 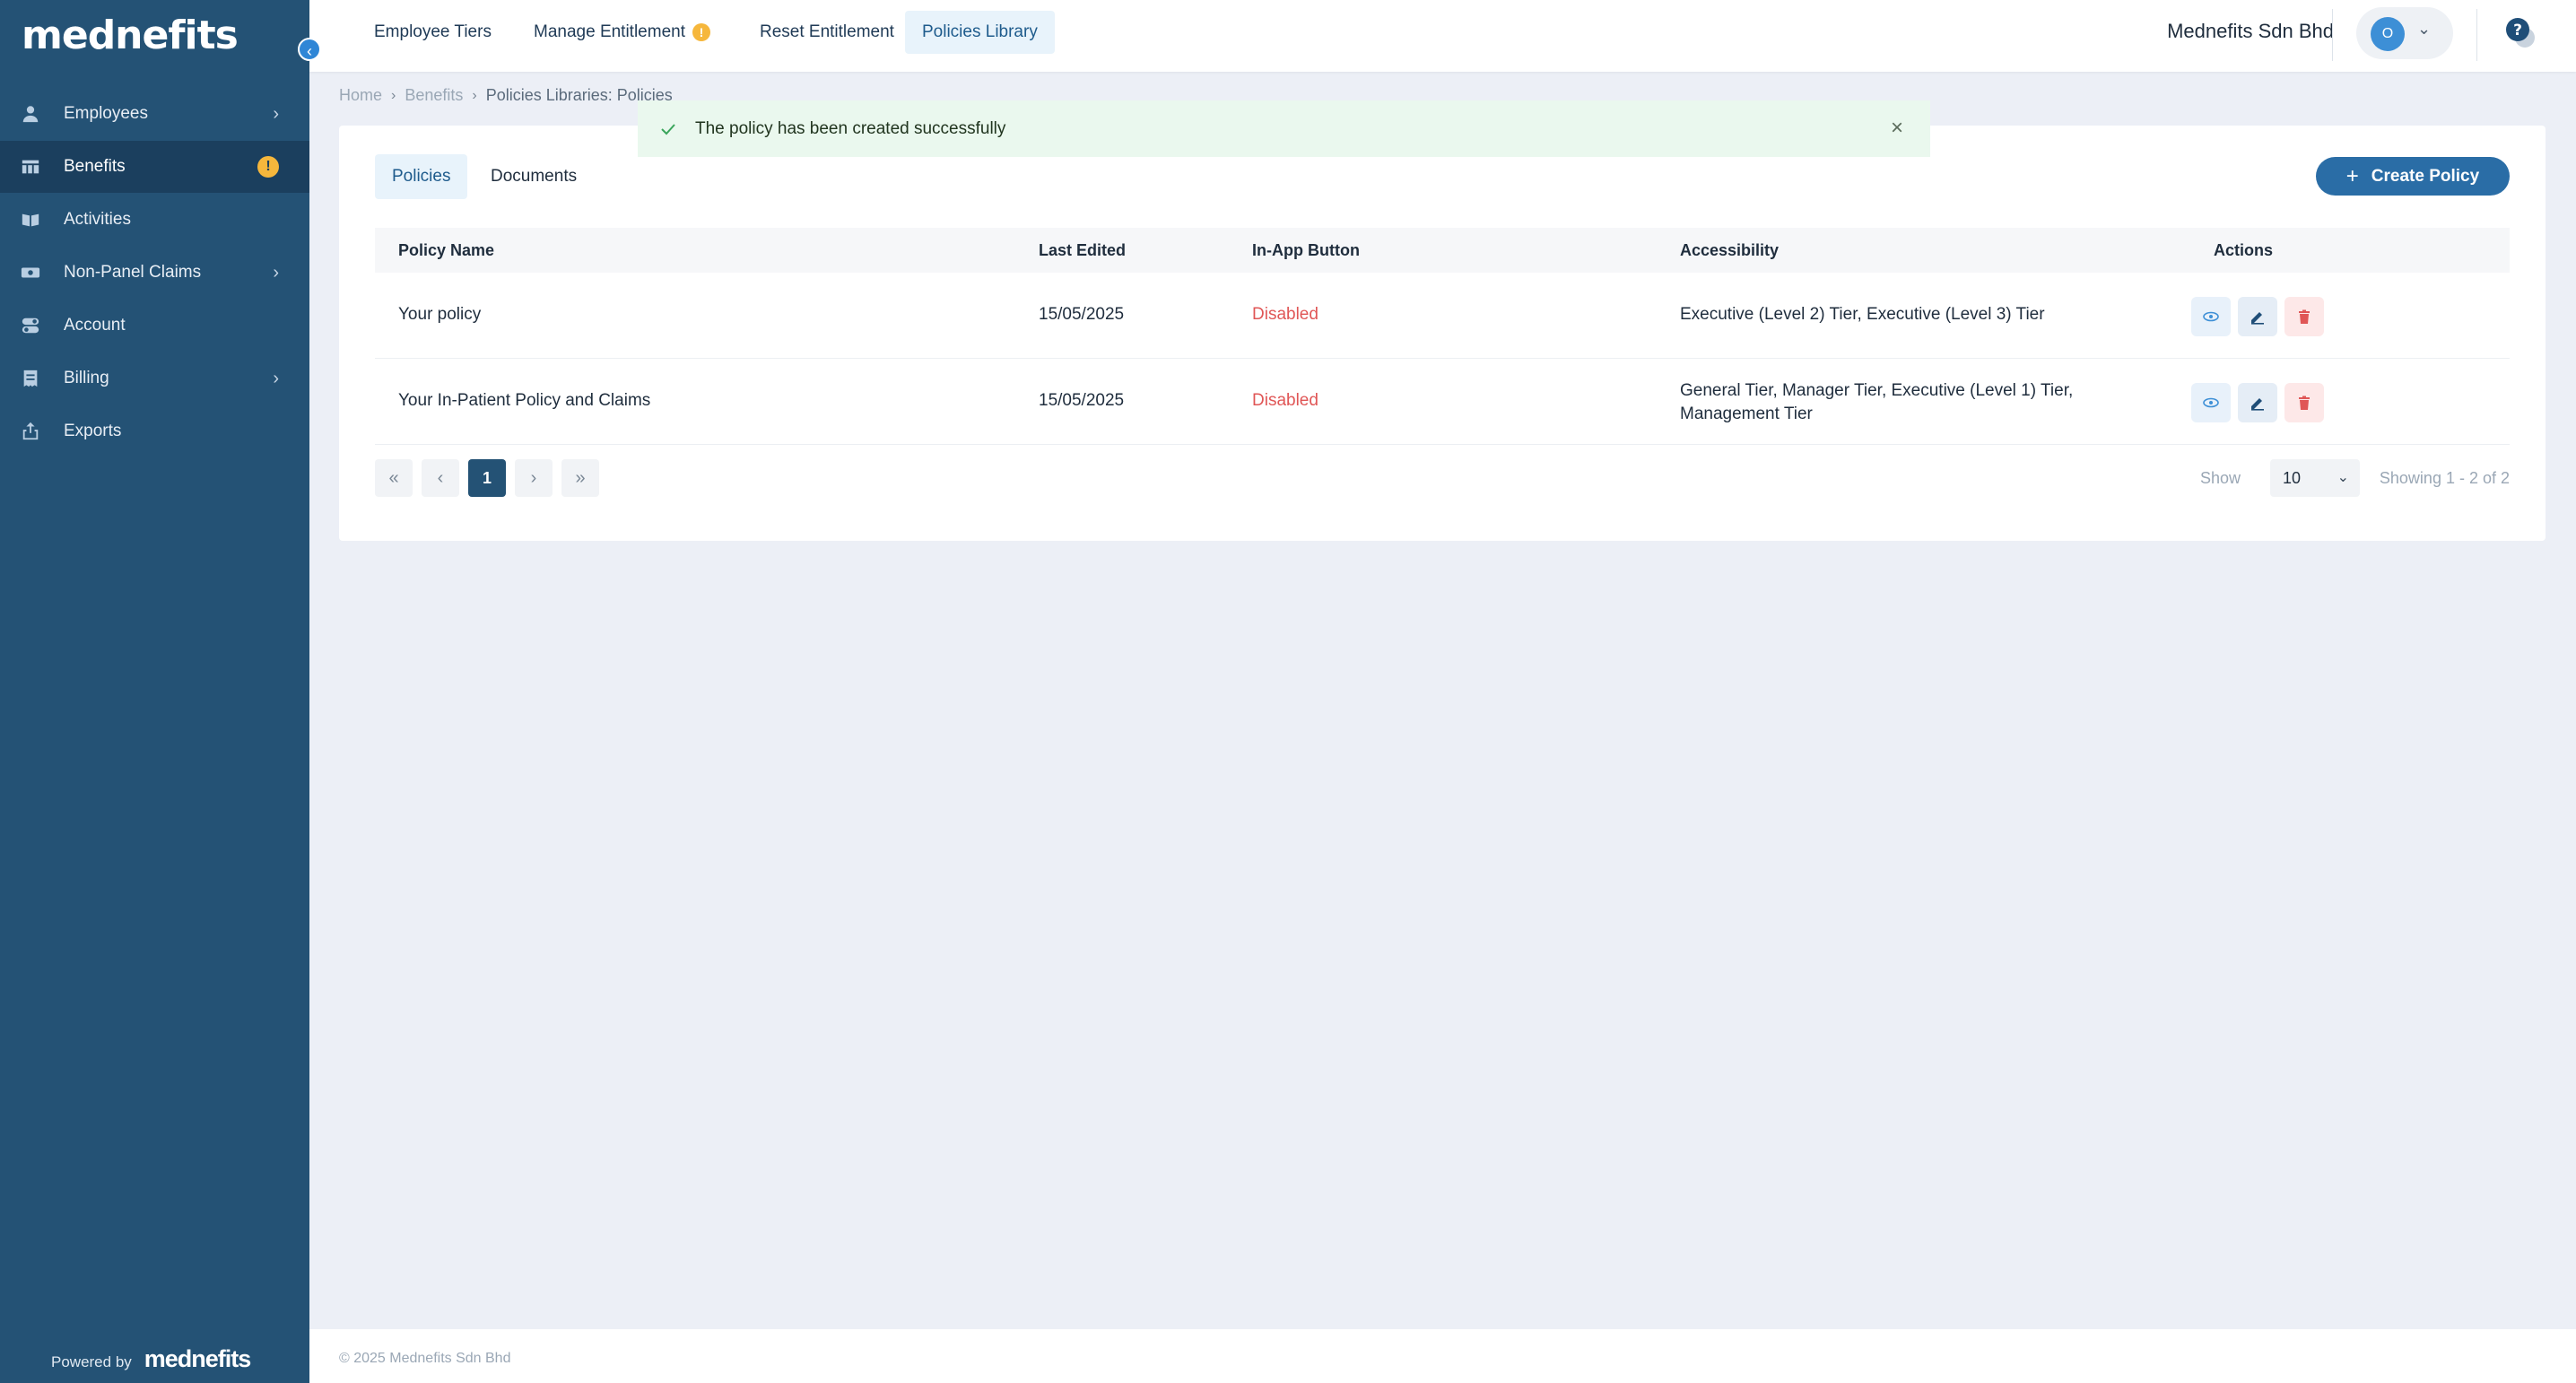 I want to click on tab-documents: Documents, so click(x=534, y=176).